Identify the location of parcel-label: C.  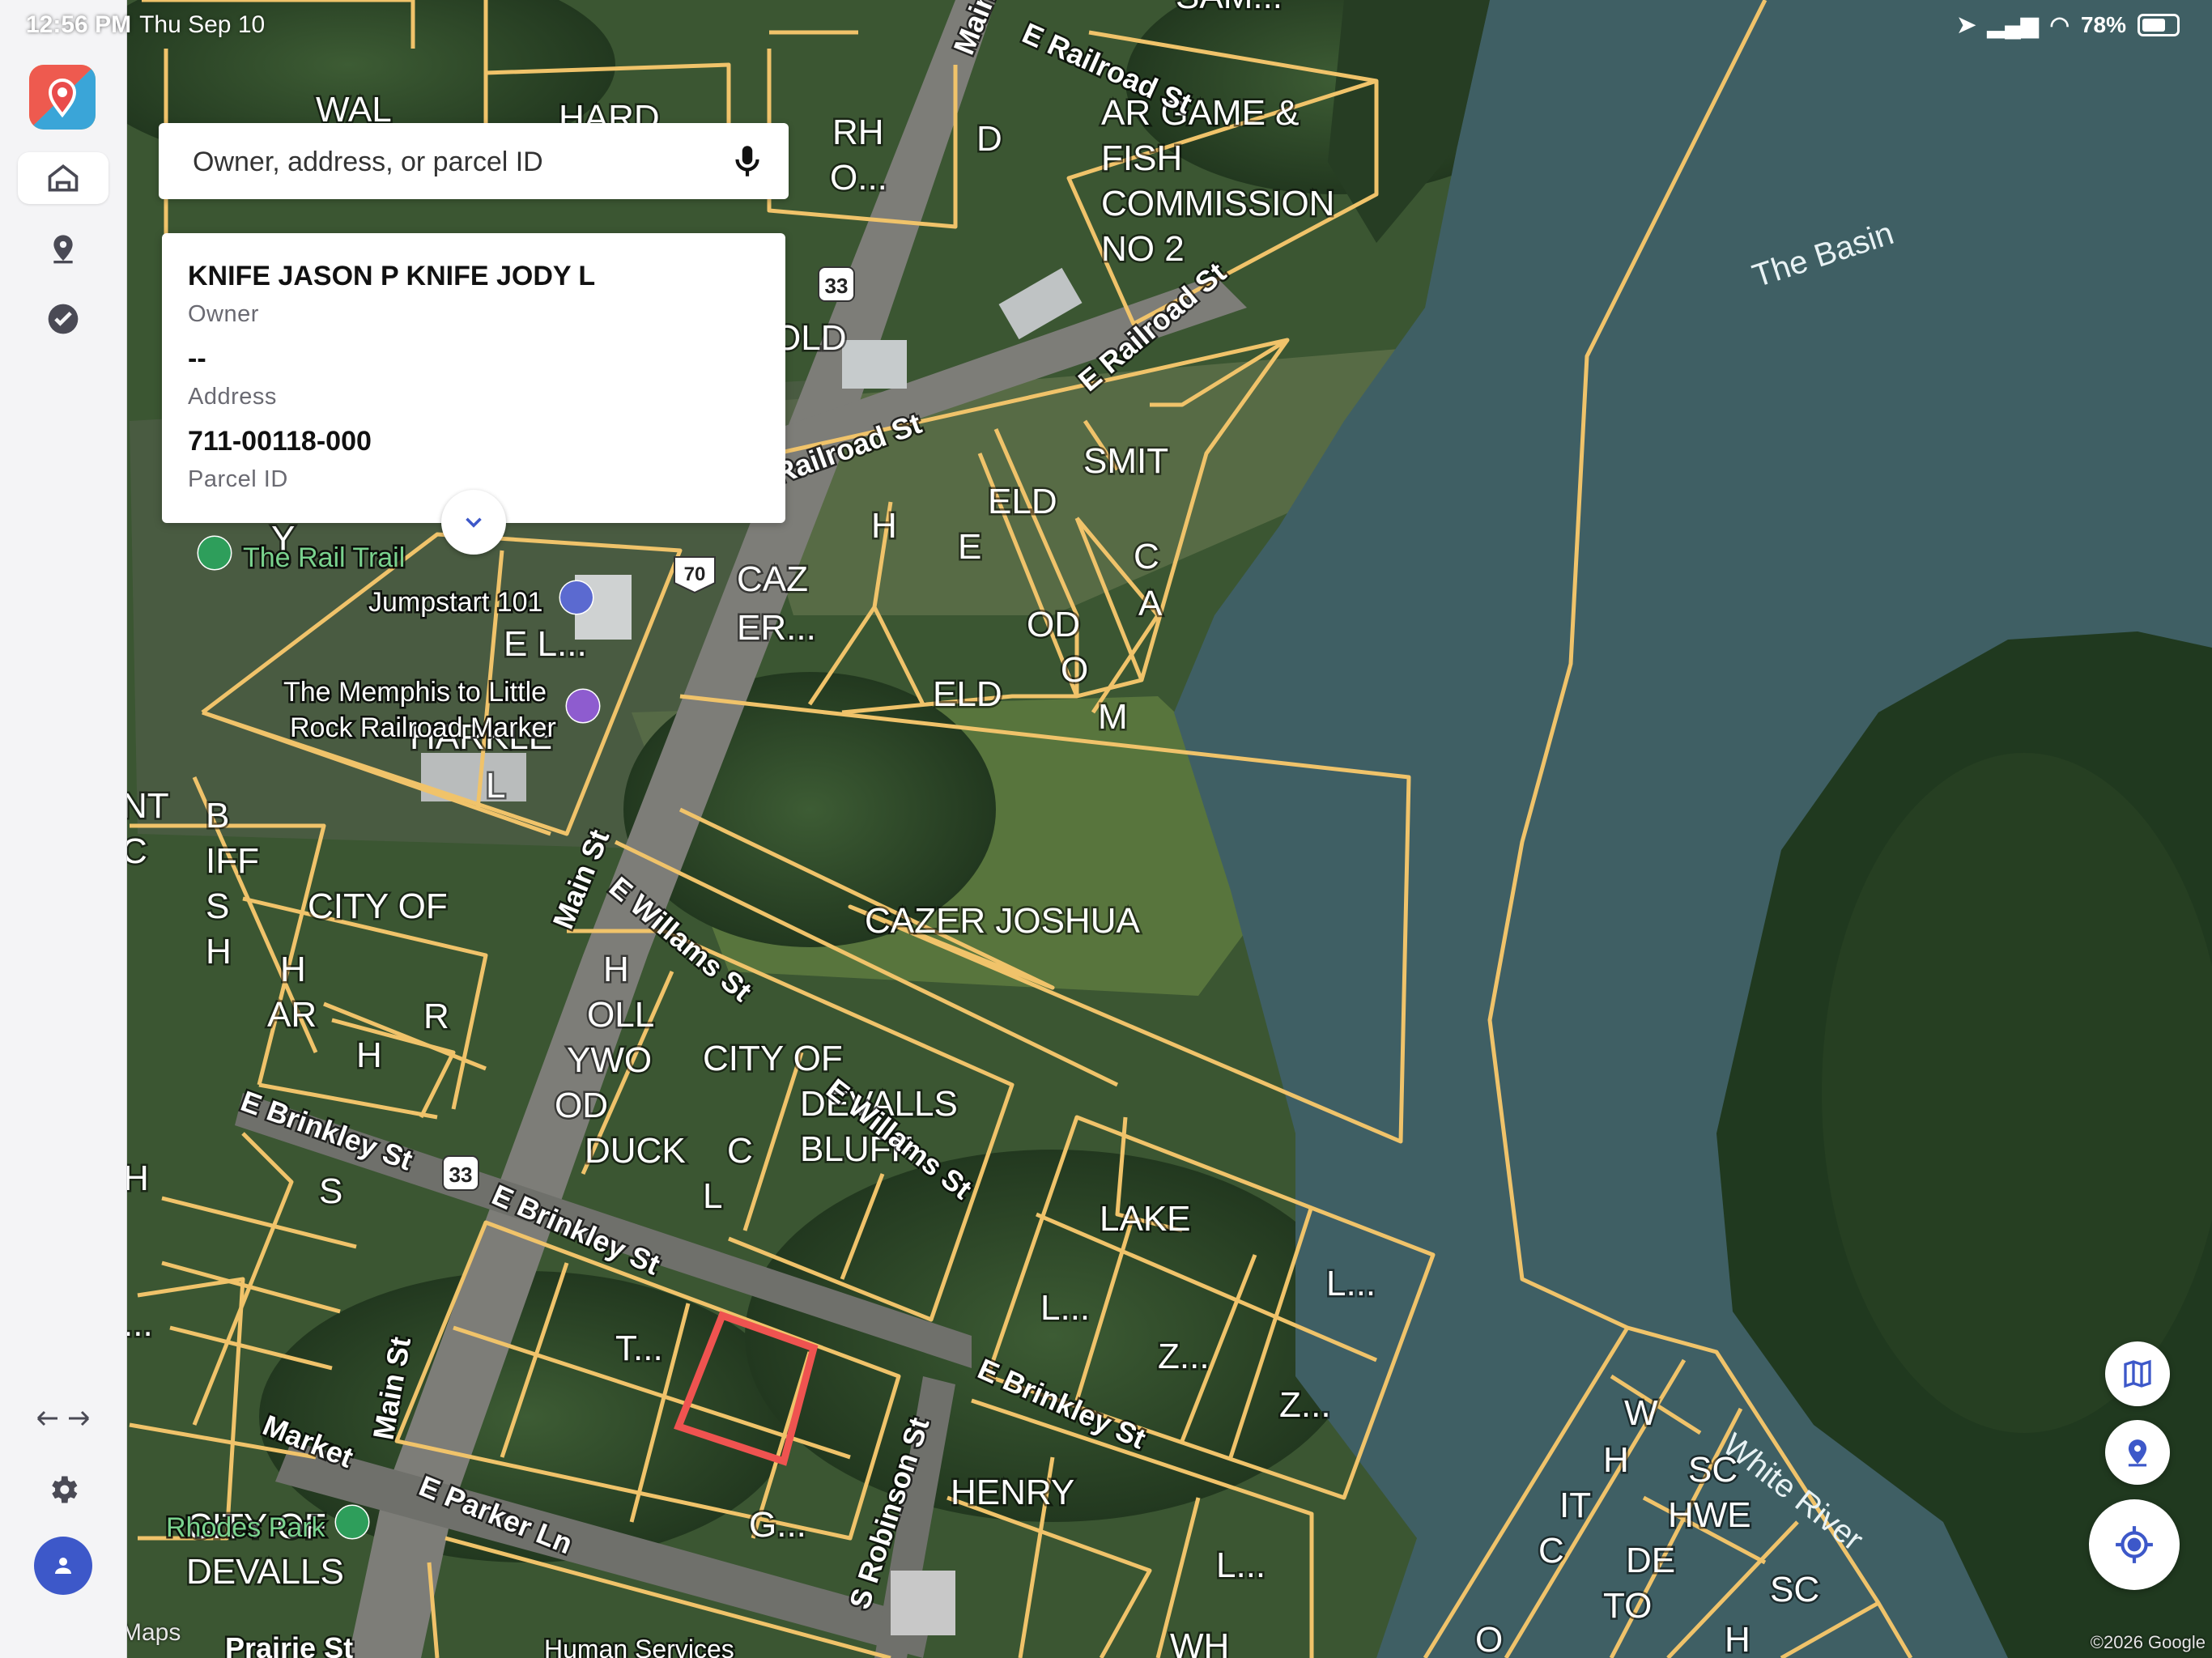
(740, 1151).